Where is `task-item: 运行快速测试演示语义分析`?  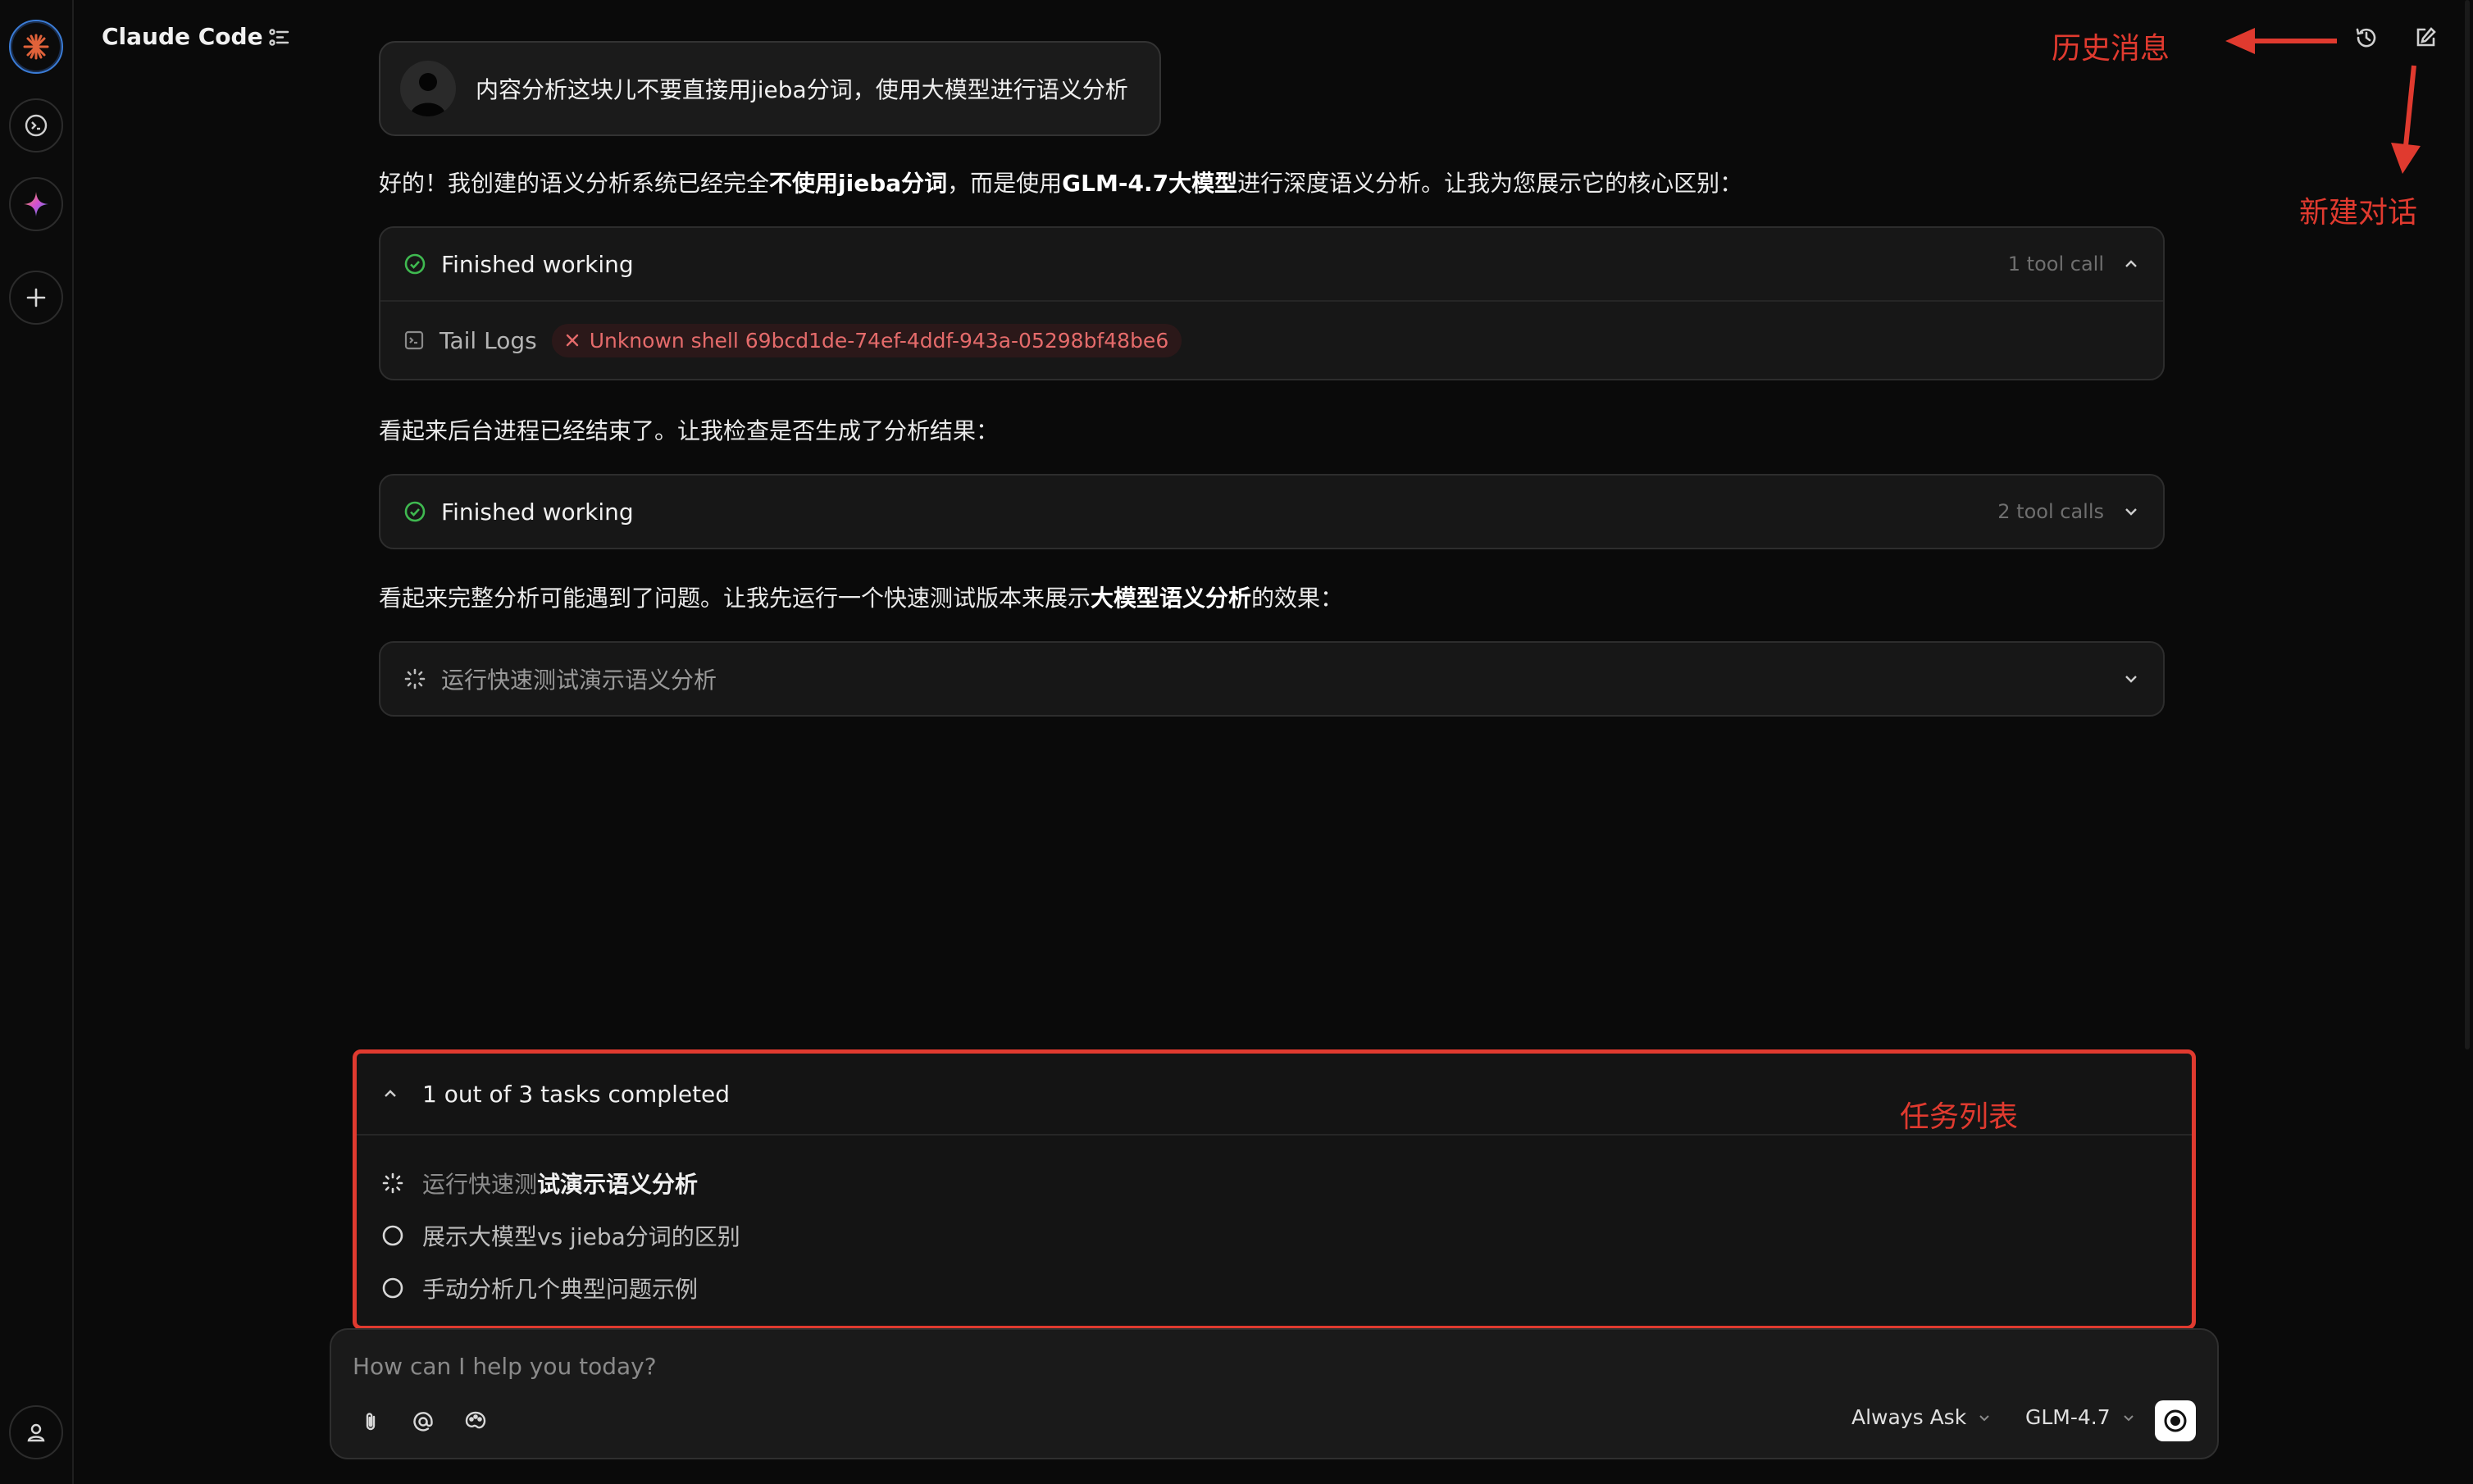
task-item: 运行快速测试演示语义分析 is located at coordinates (539, 1183).